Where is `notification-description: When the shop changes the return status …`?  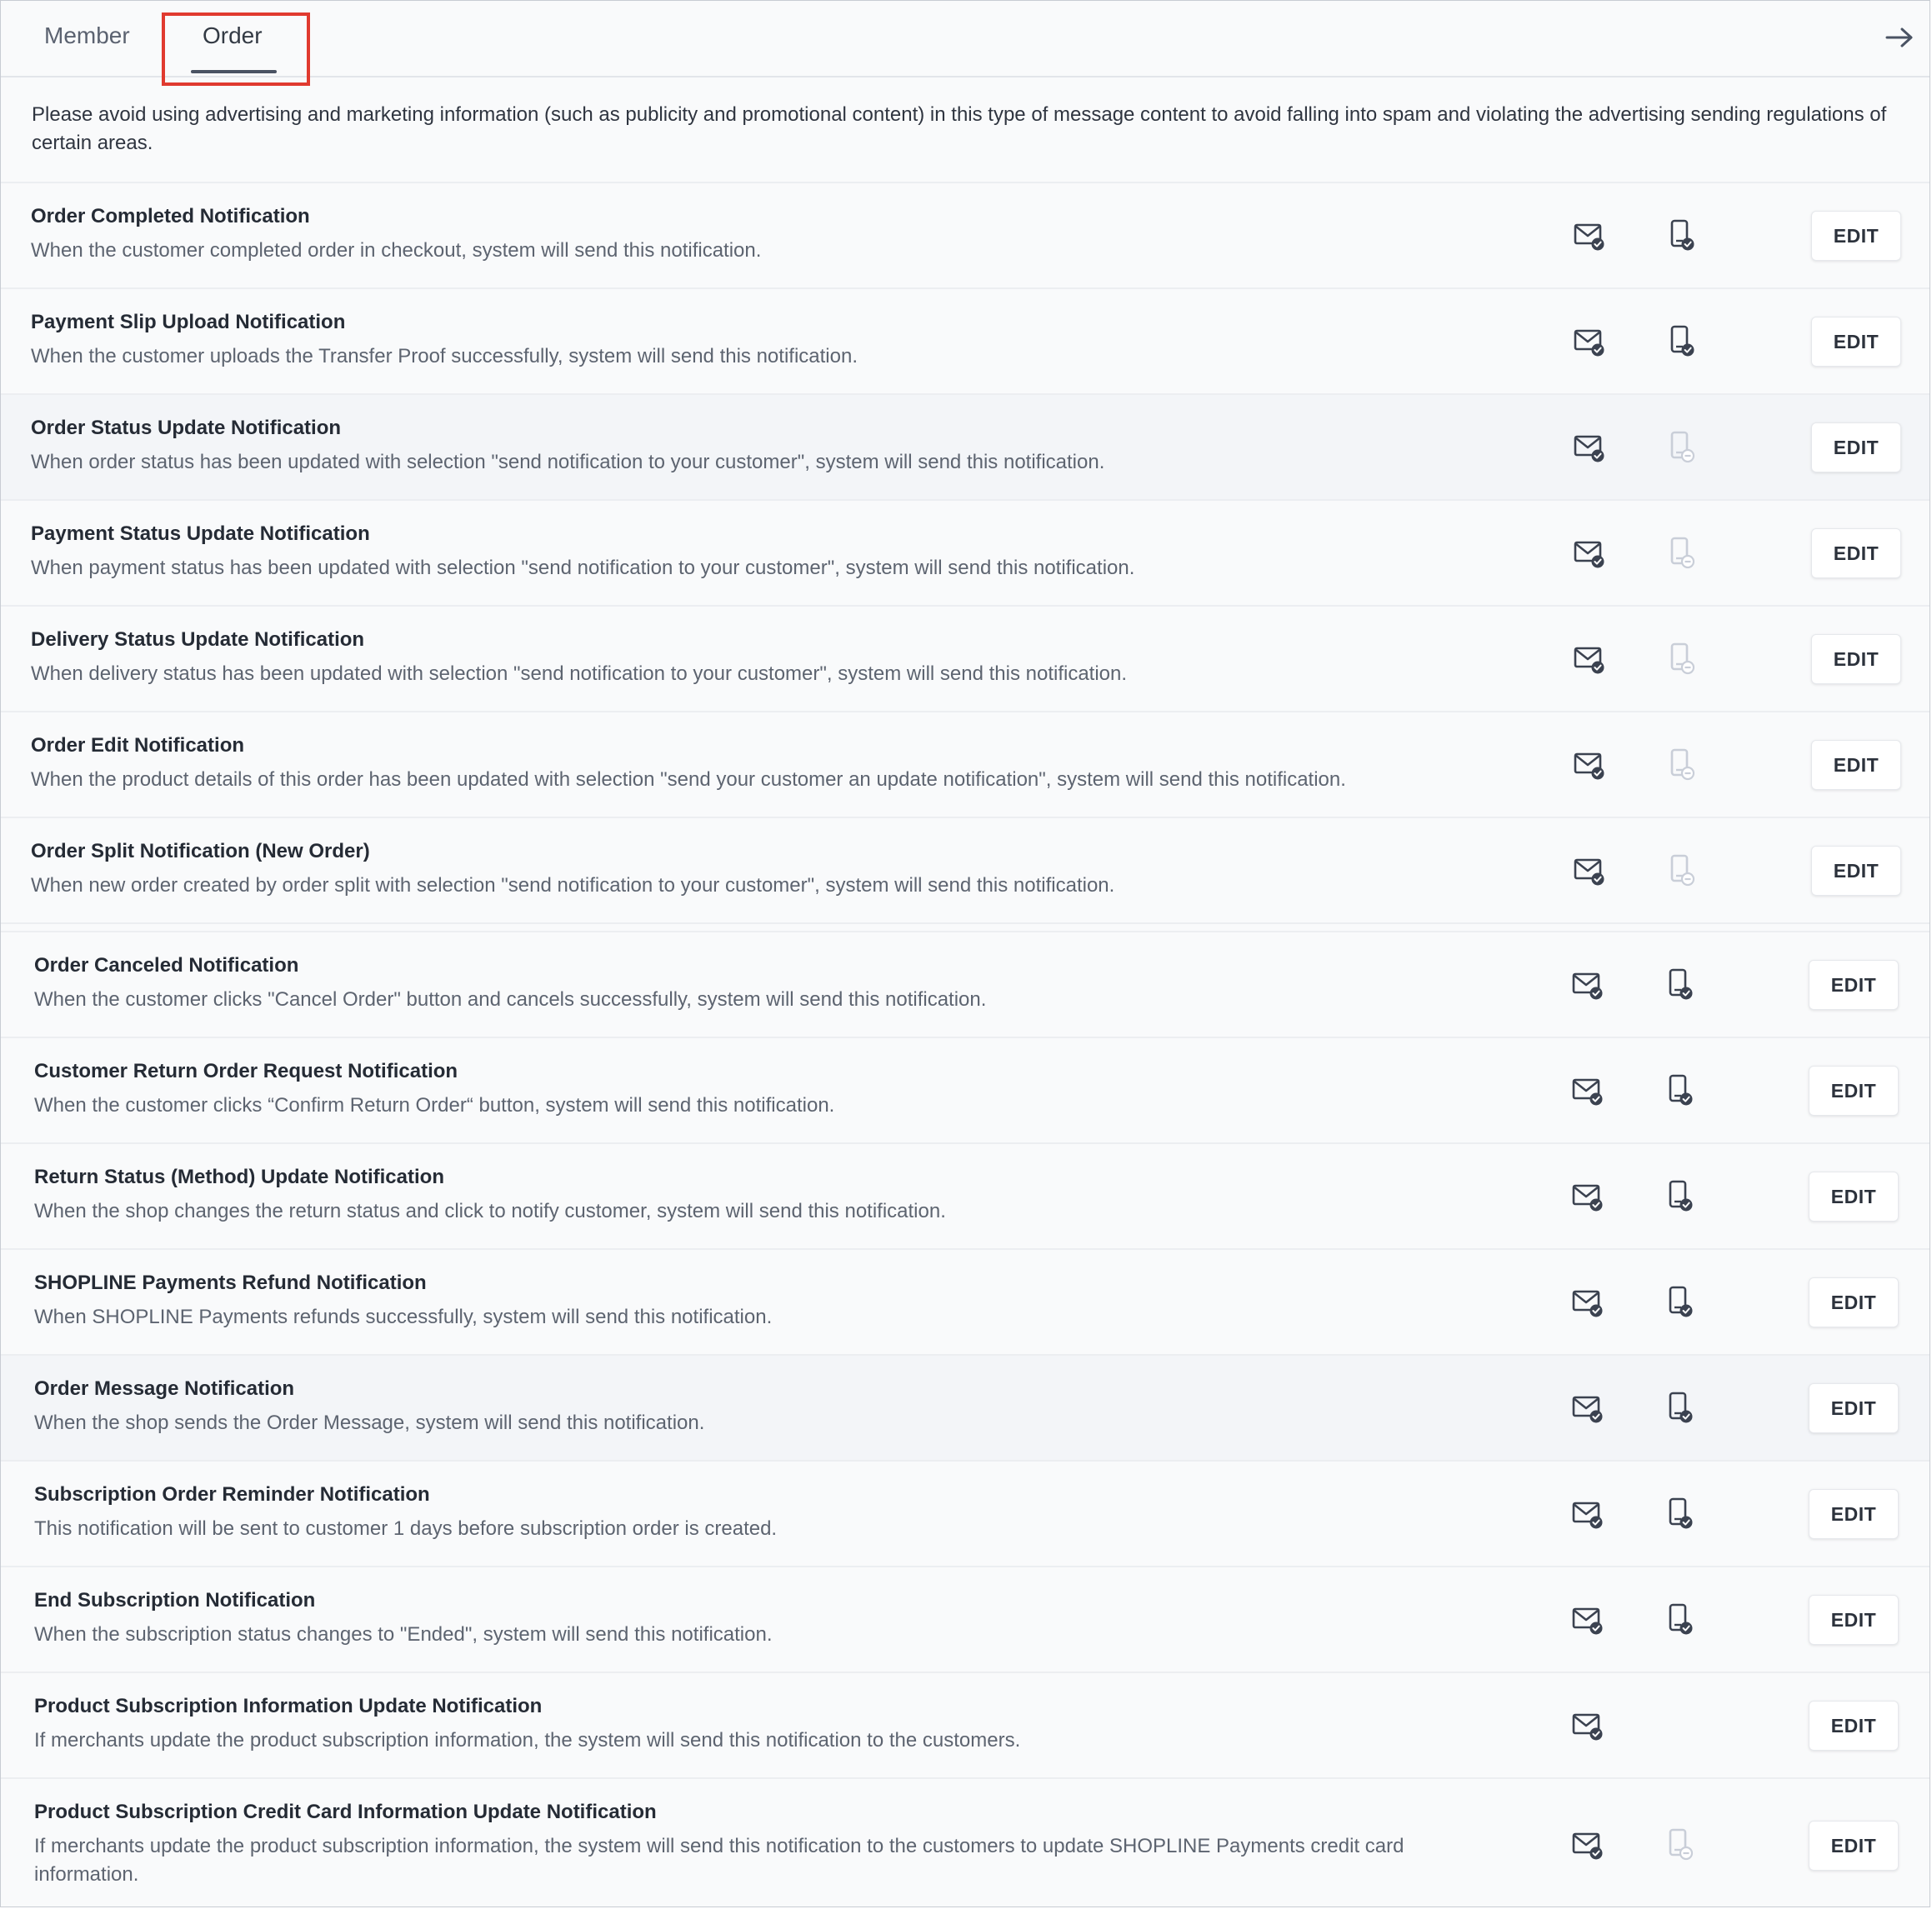
notification-description: When the shop changes the return status … is located at coordinates (490, 1211).